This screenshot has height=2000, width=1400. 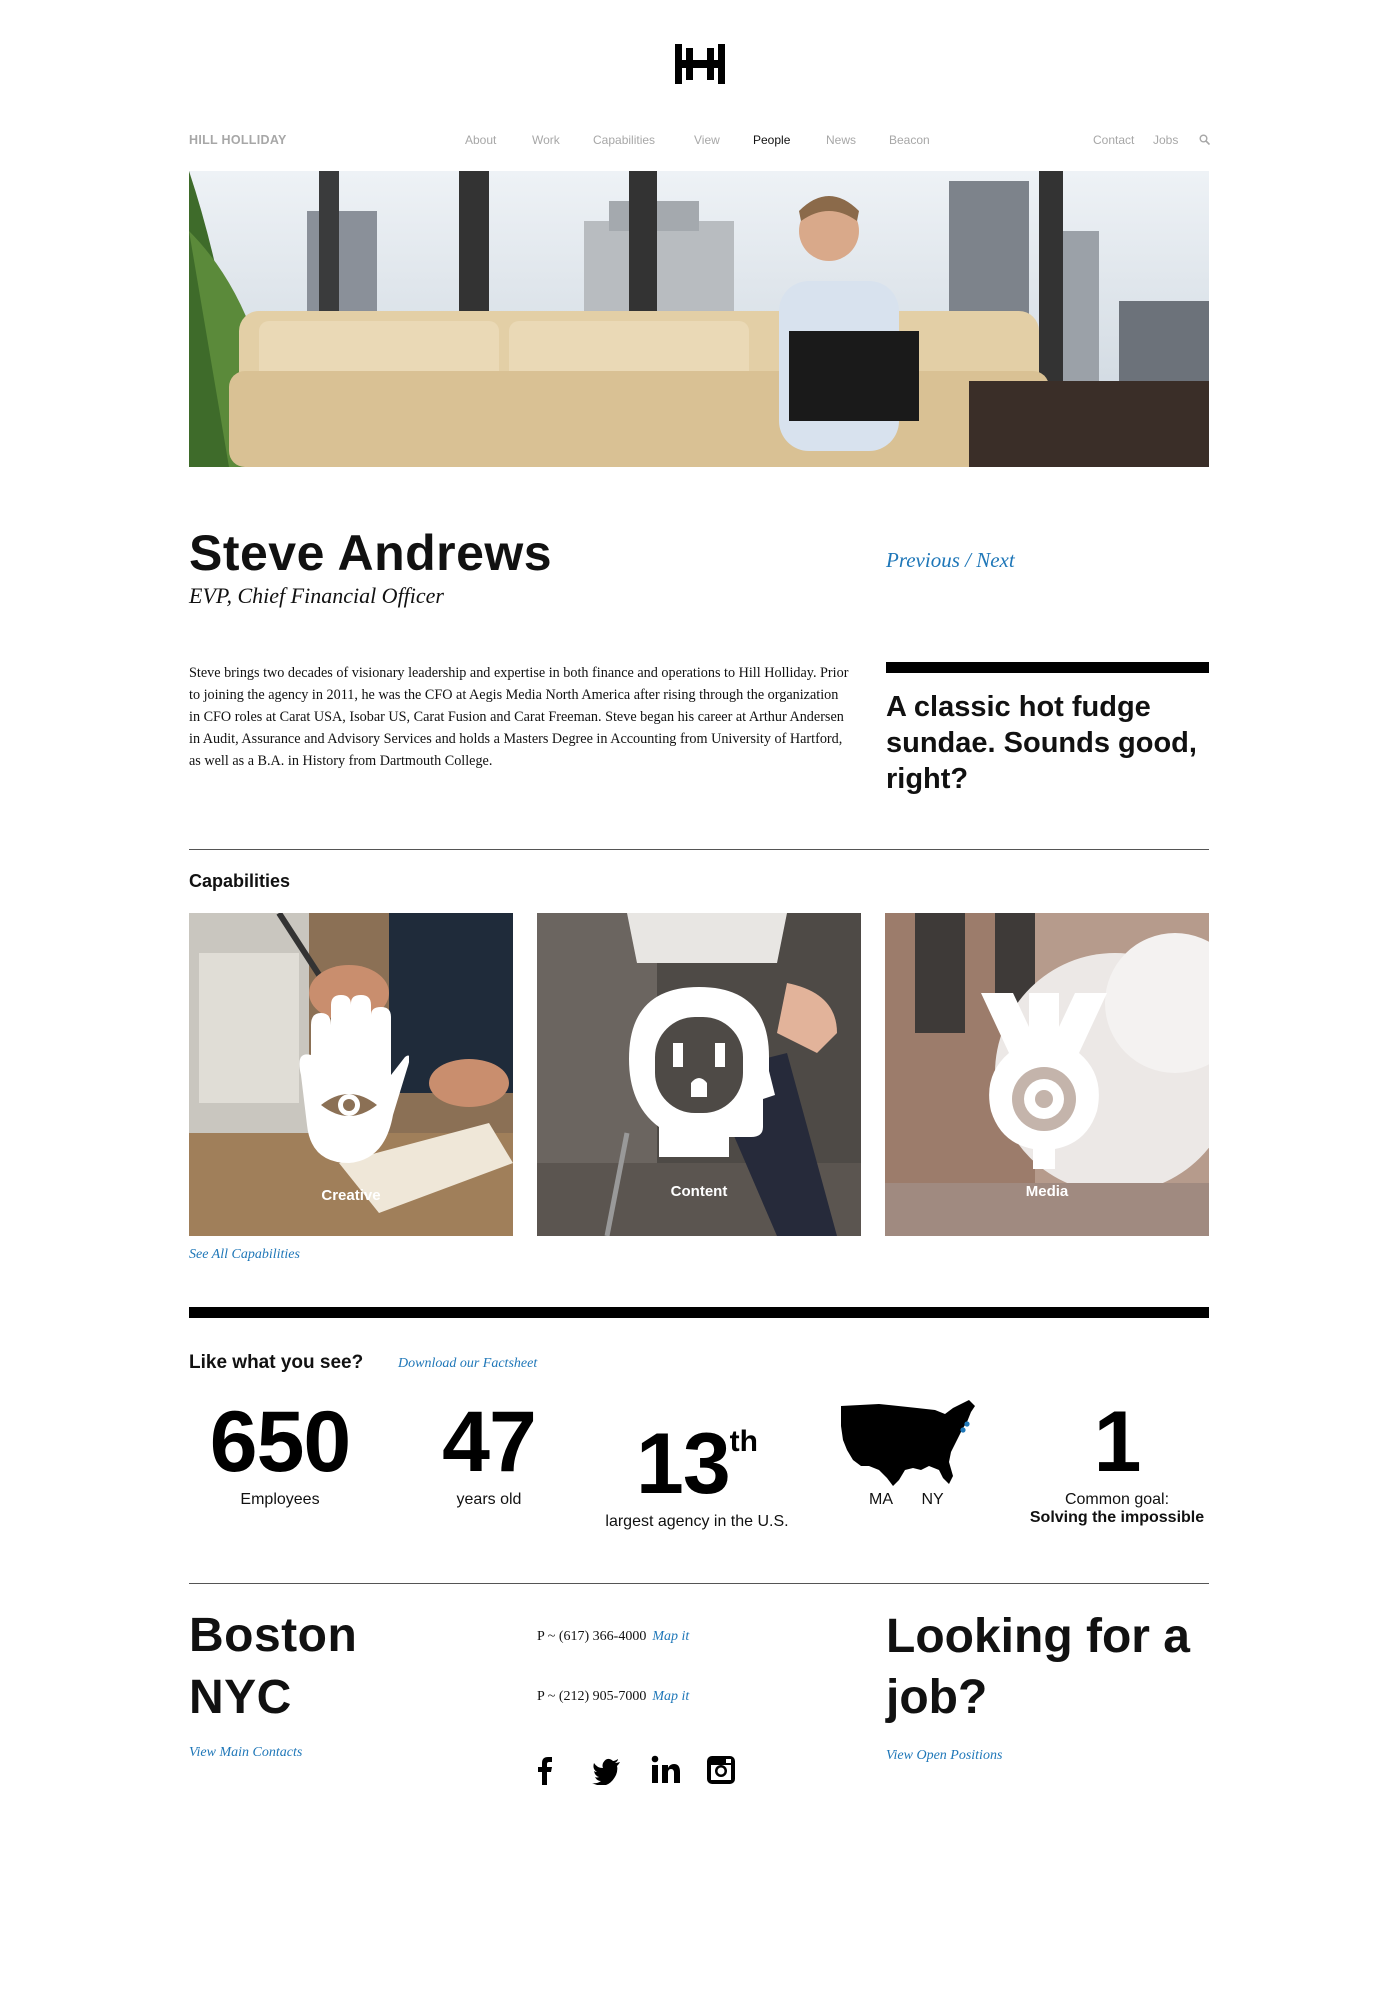 What do you see at coordinates (280, 1442) in the screenshot?
I see `stat-employees-number: 650` at bounding box center [280, 1442].